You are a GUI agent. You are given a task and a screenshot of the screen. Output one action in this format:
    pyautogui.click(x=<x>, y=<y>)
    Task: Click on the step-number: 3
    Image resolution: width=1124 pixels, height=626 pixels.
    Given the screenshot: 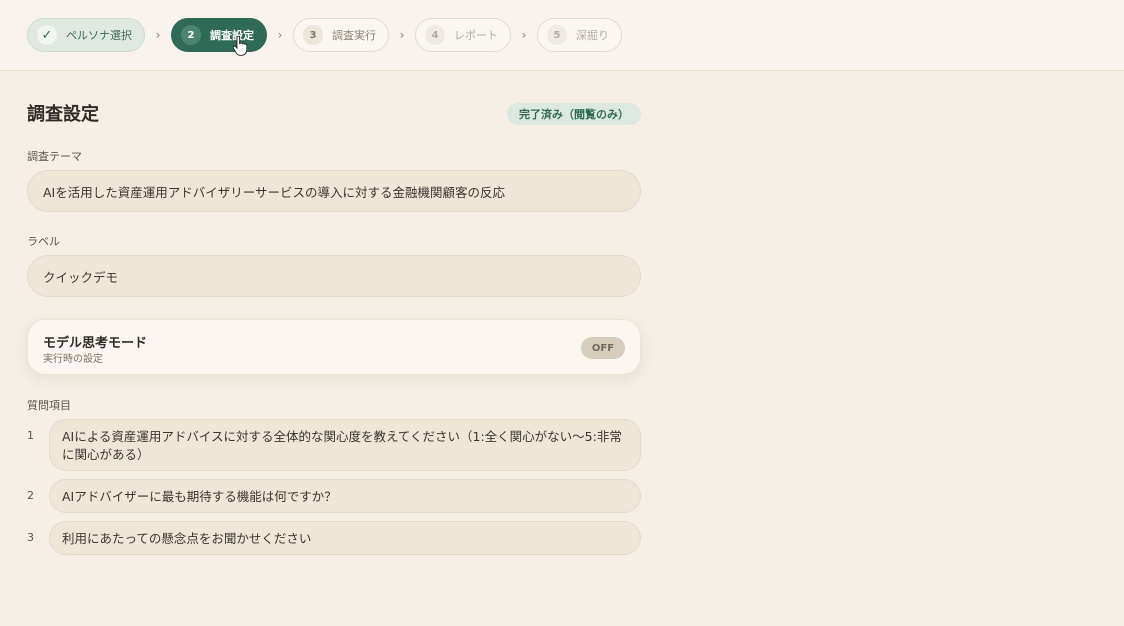 What is the action you would take?
    pyautogui.click(x=313, y=35)
    